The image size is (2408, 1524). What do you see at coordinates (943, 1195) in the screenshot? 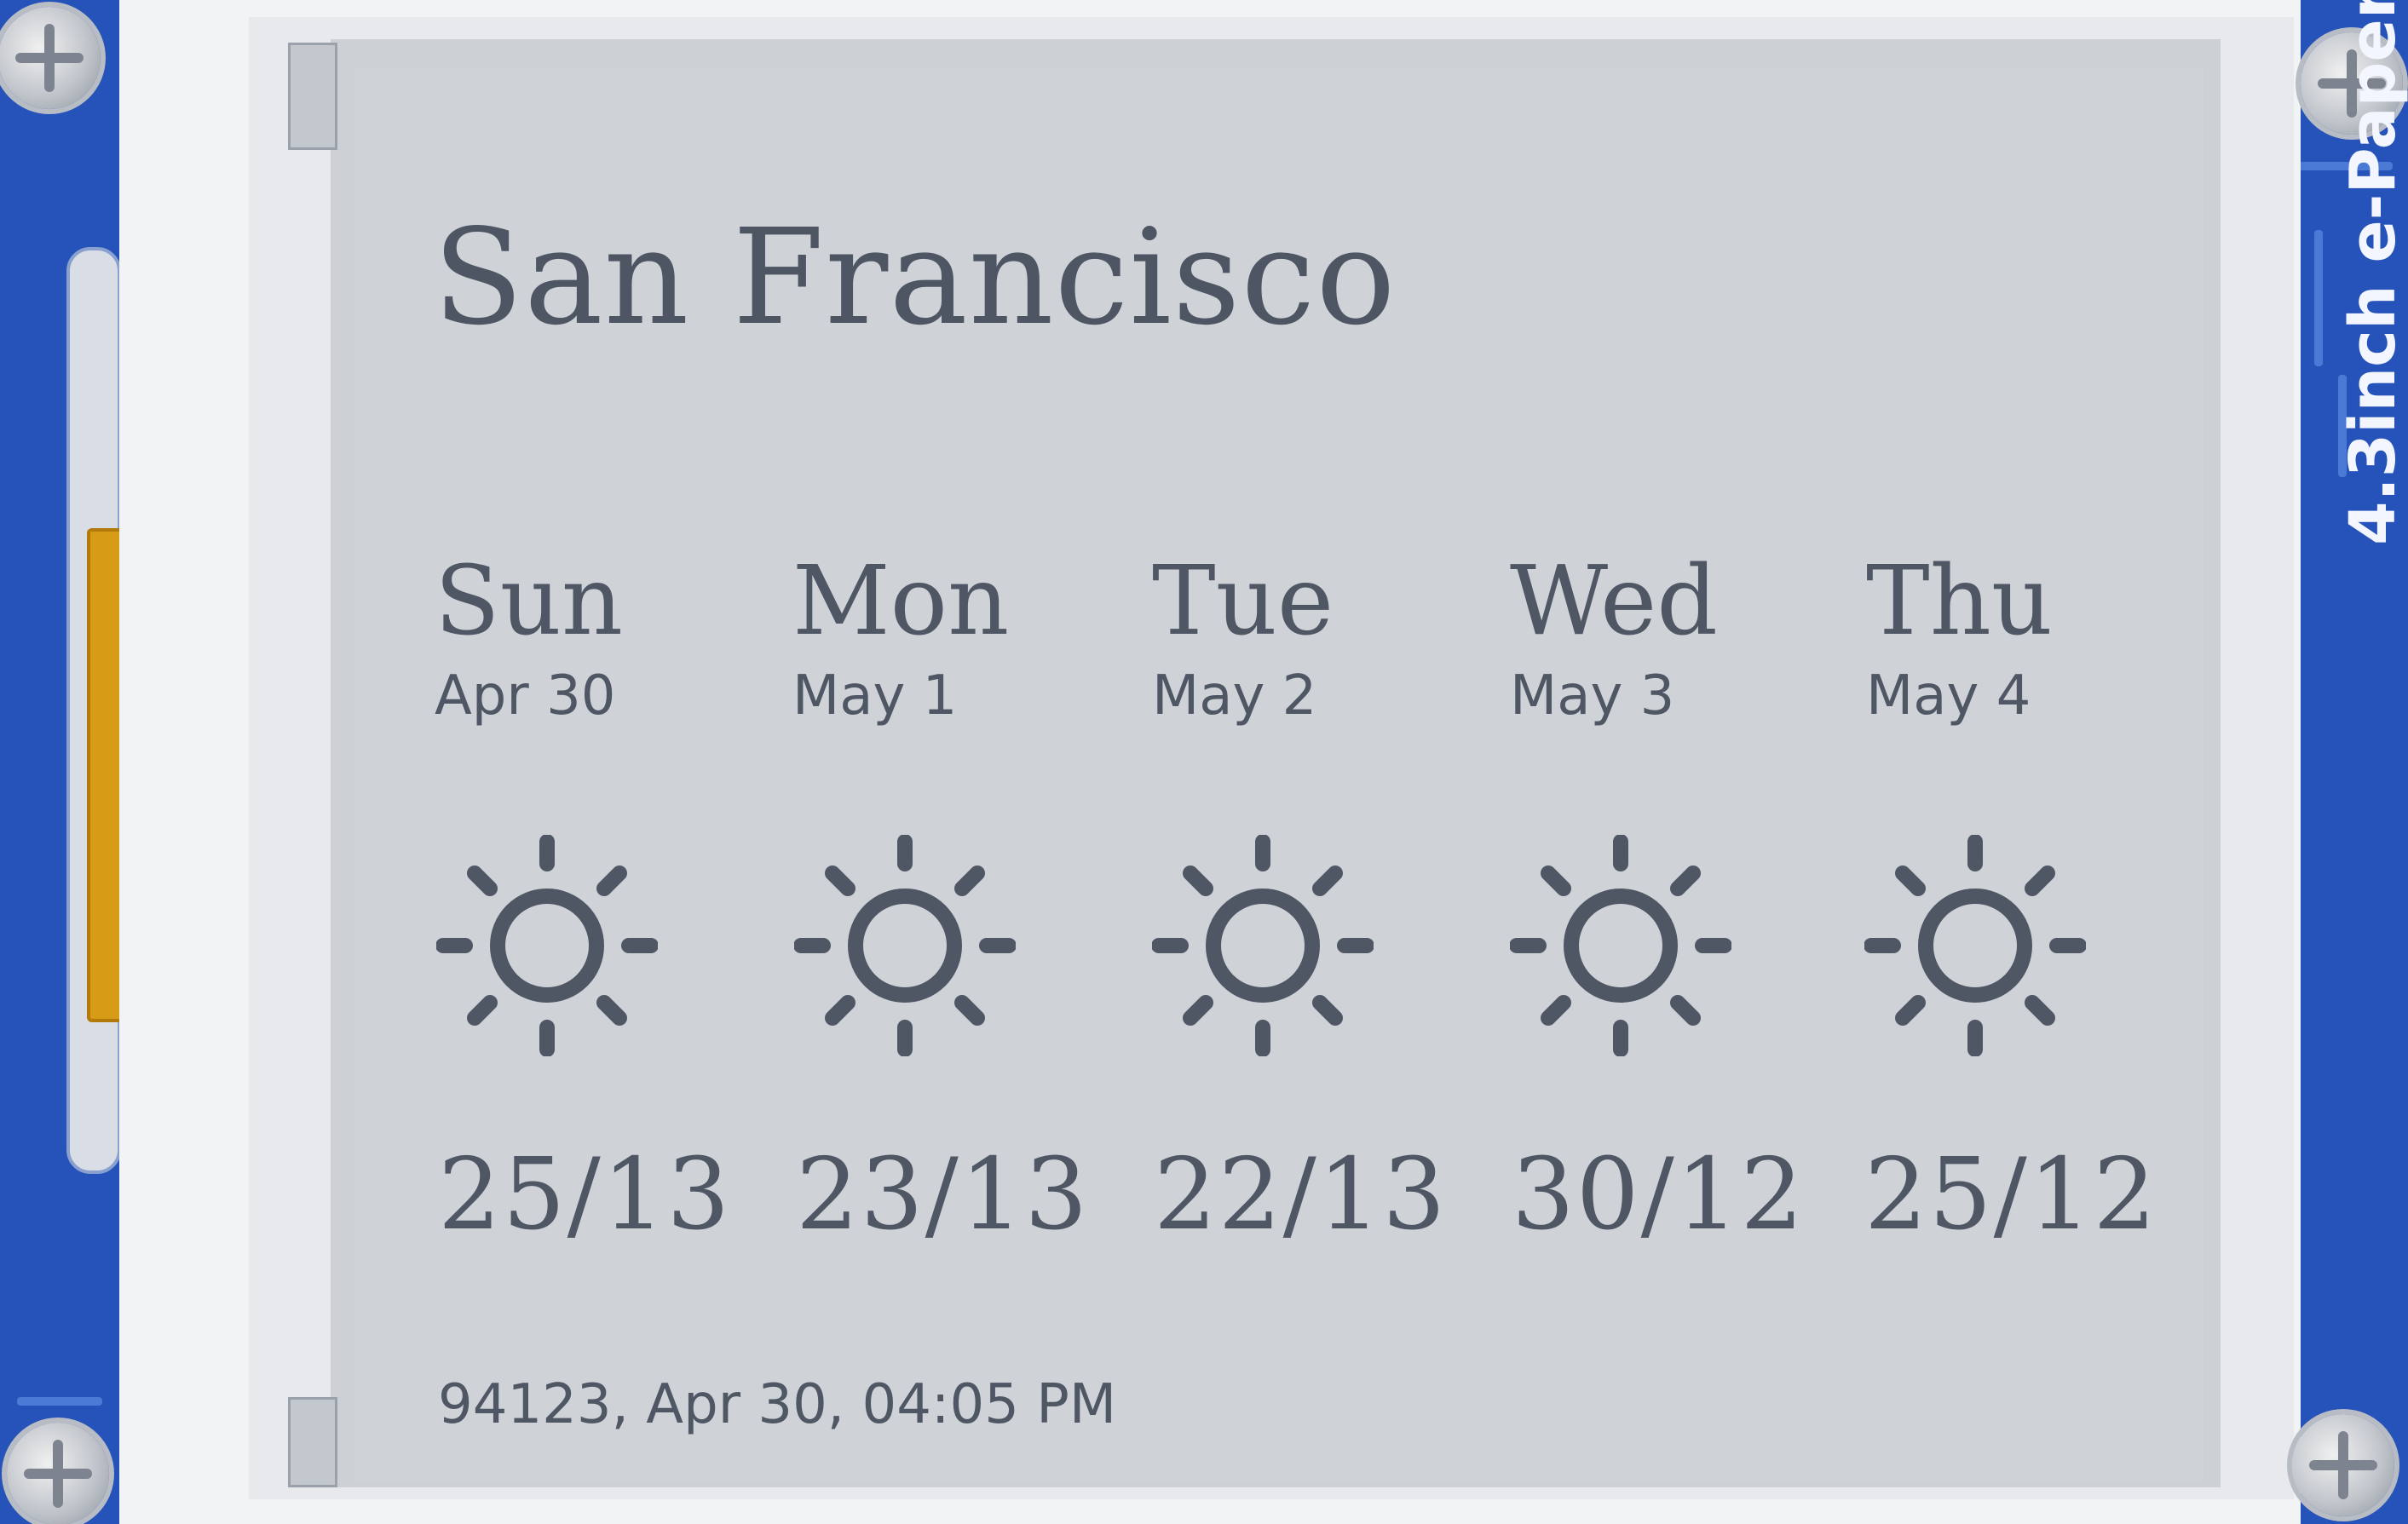
I see `temperature-range: 23/13` at bounding box center [943, 1195].